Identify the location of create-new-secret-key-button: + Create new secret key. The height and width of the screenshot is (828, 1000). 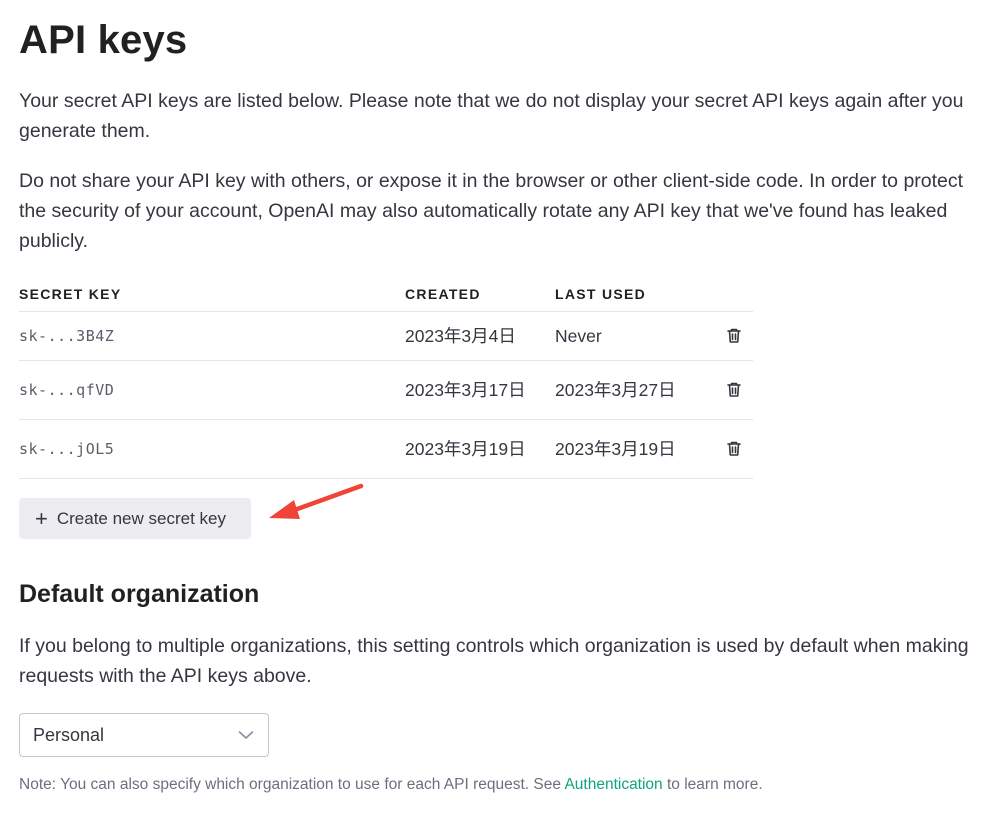
(135, 518).